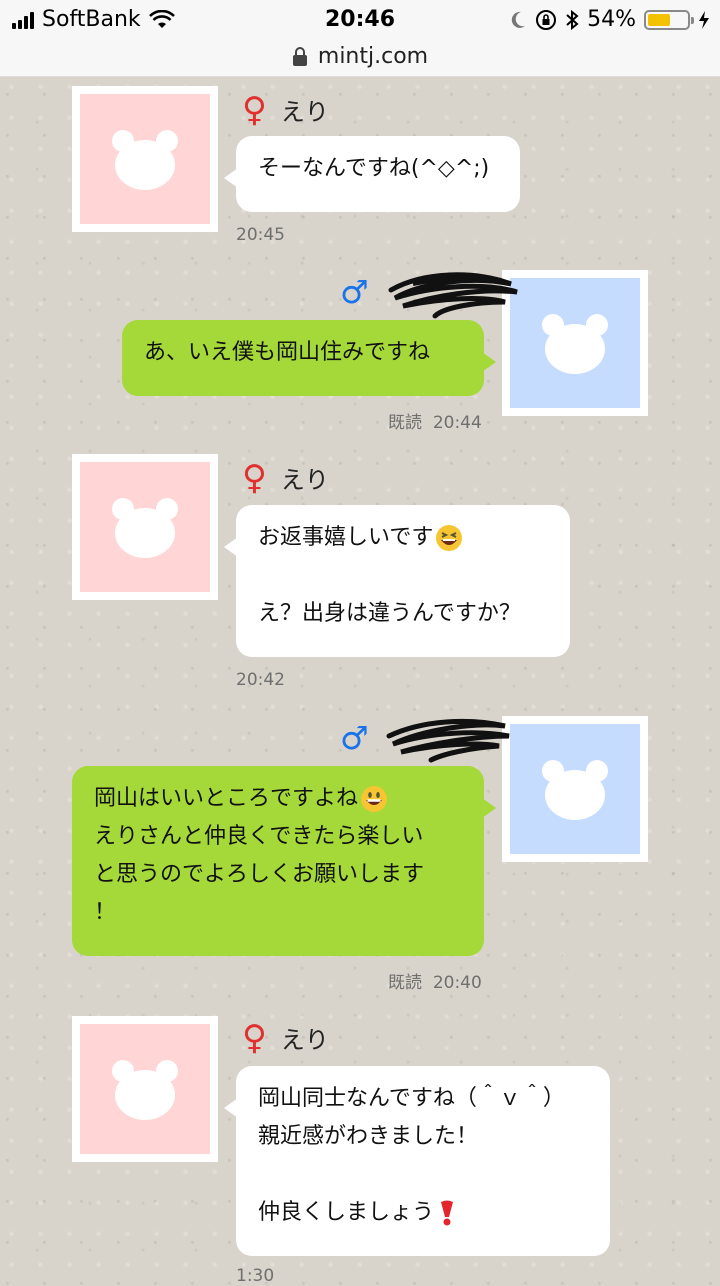  I want to click on message-text: お返事嬉しいです, so click(403, 538).